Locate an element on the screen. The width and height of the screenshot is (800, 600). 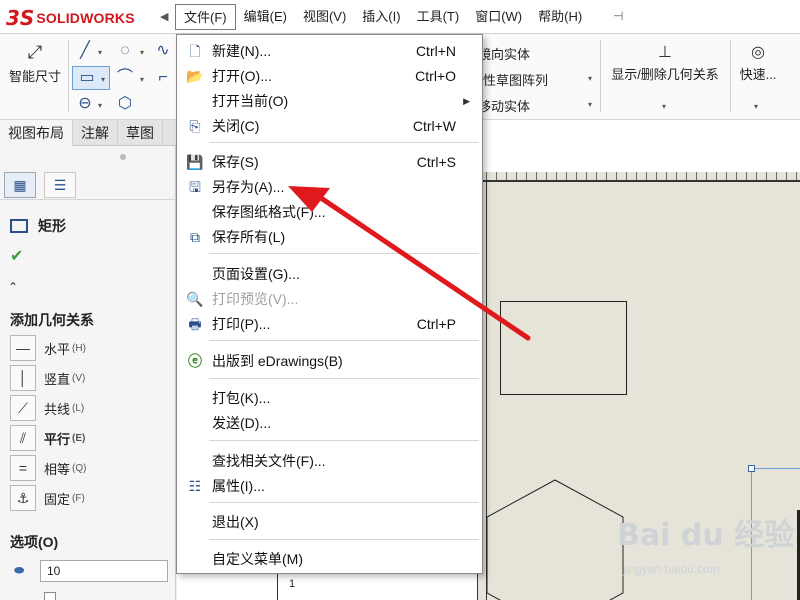
save-as-icon: 🖫 is located at coordinates (195, 187).